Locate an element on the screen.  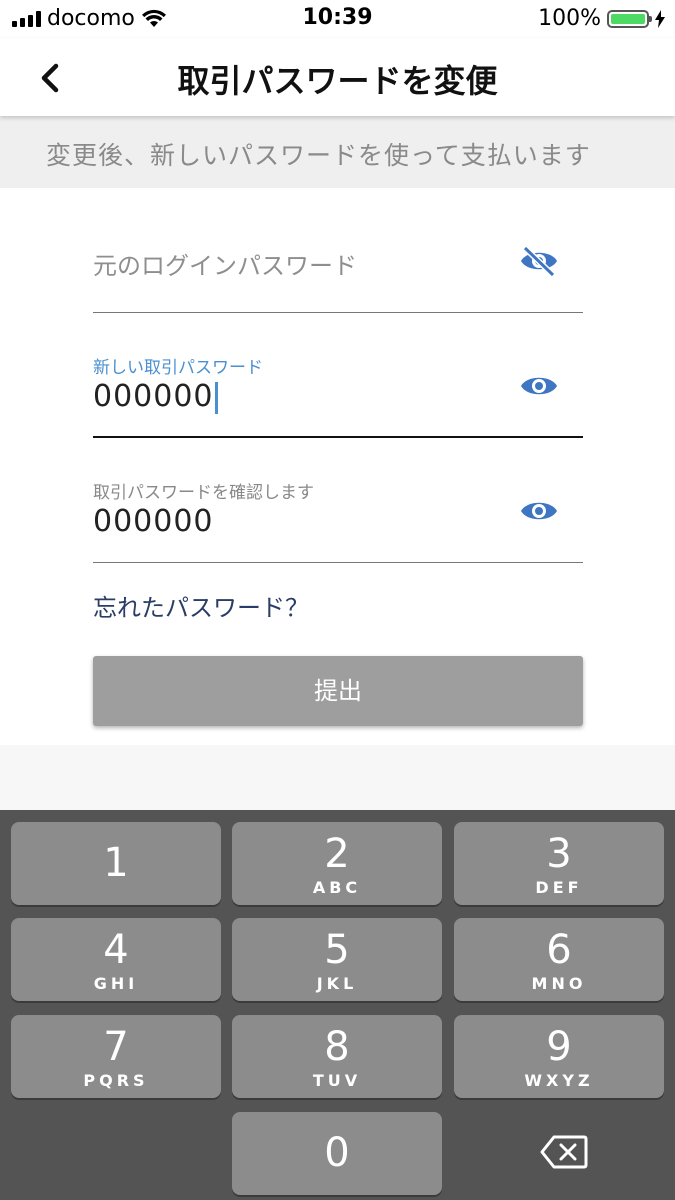
delete-key is located at coordinates (564, 1152).